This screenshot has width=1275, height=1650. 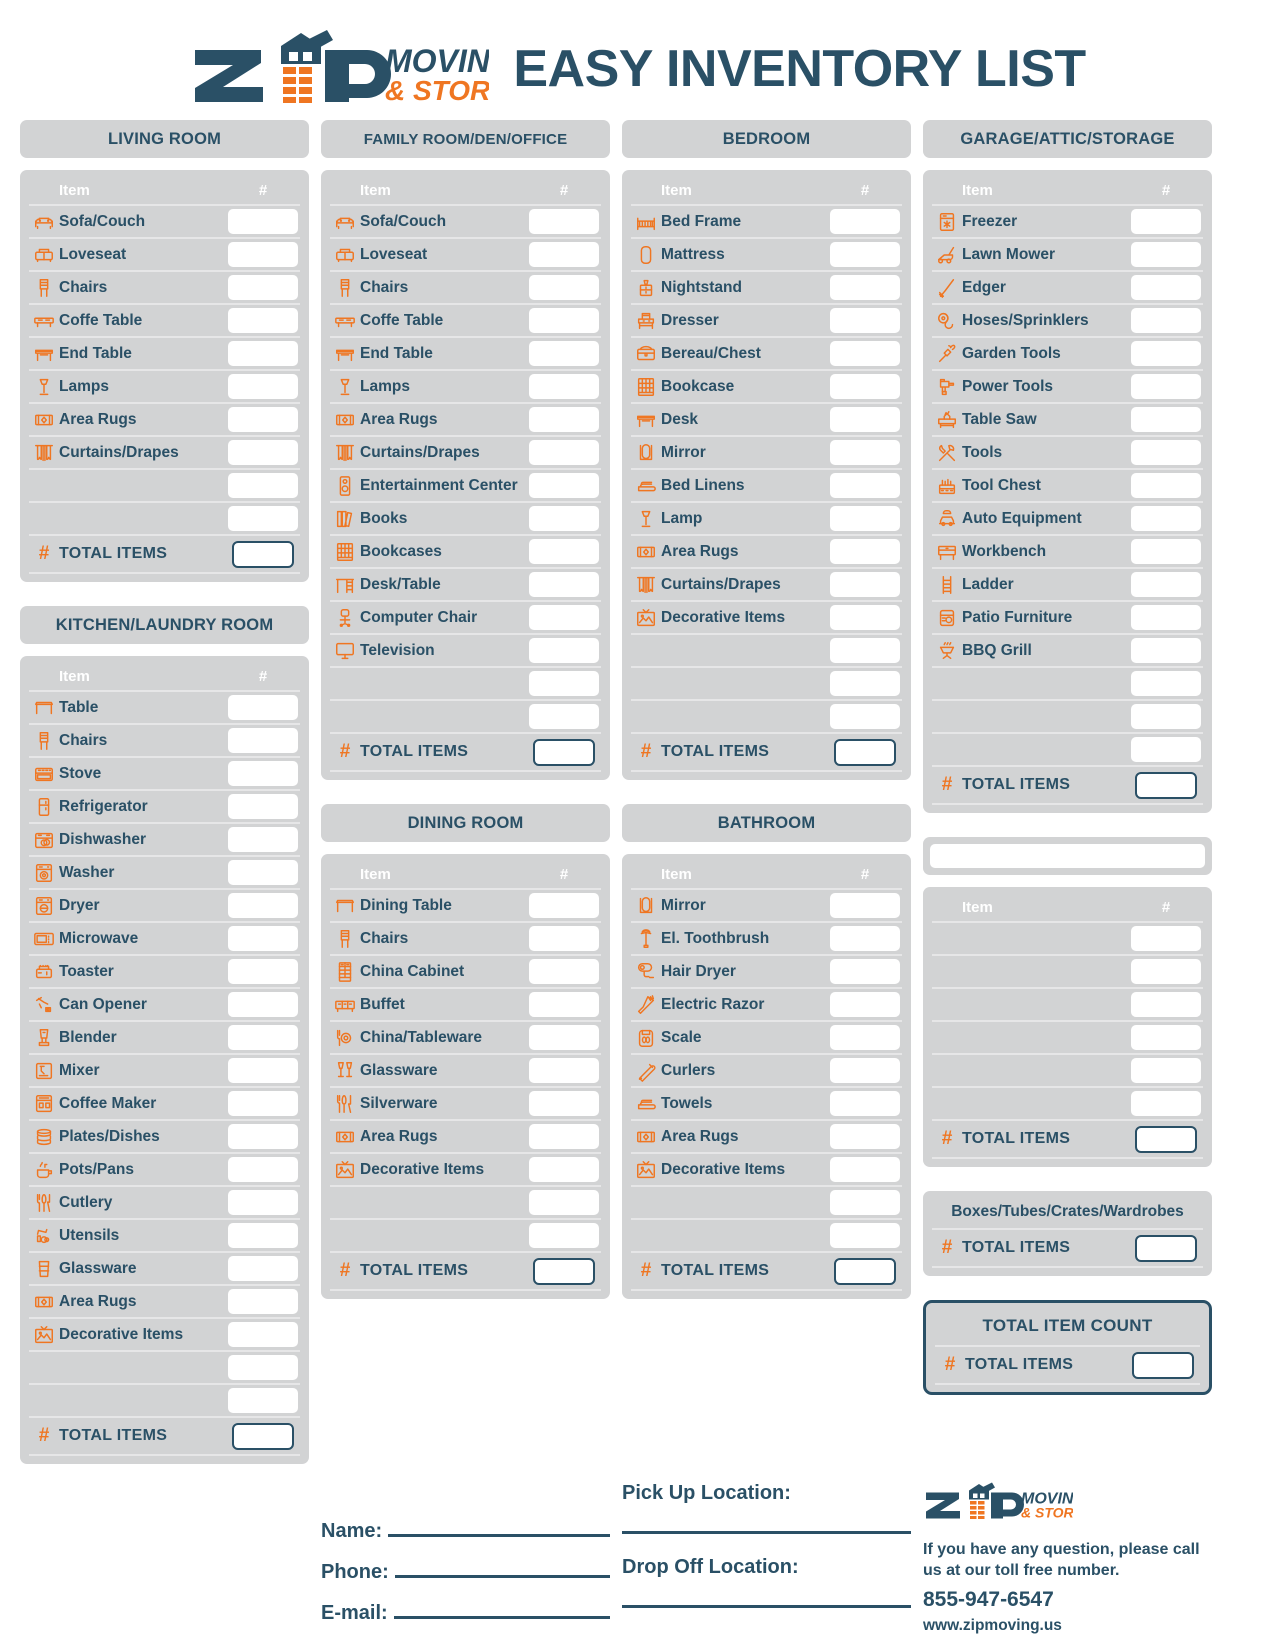 What do you see at coordinates (502, 1576) in the screenshot?
I see `phone-input` at bounding box center [502, 1576].